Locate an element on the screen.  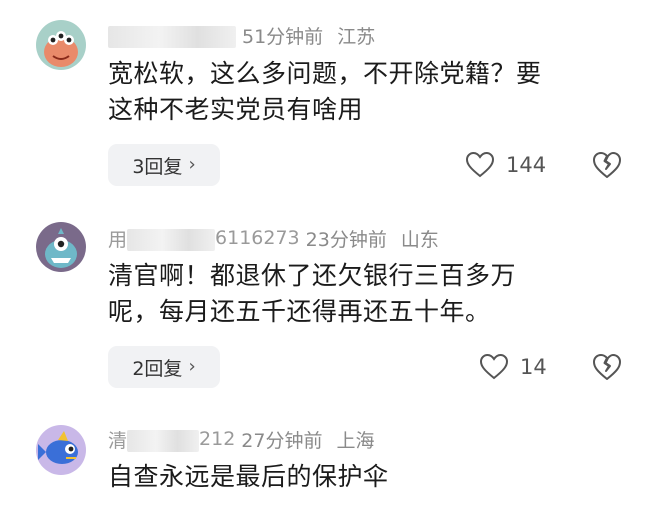
comment-text-line: 呢，每月还五千还得再还五十年。 is located at coordinates (299, 311).